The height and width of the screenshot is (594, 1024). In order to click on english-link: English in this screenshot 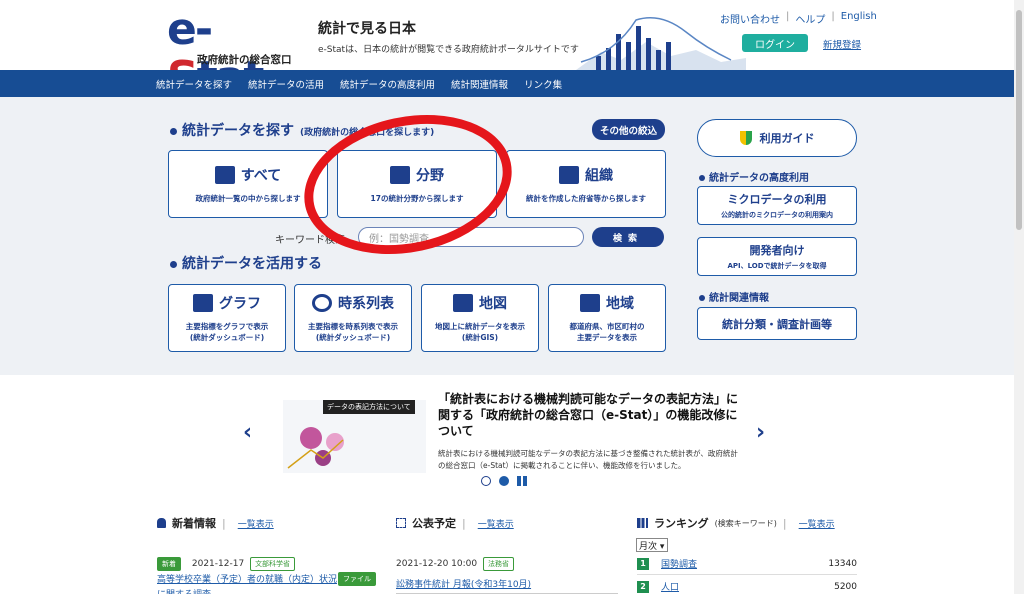, I will do `click(859, 18)`.